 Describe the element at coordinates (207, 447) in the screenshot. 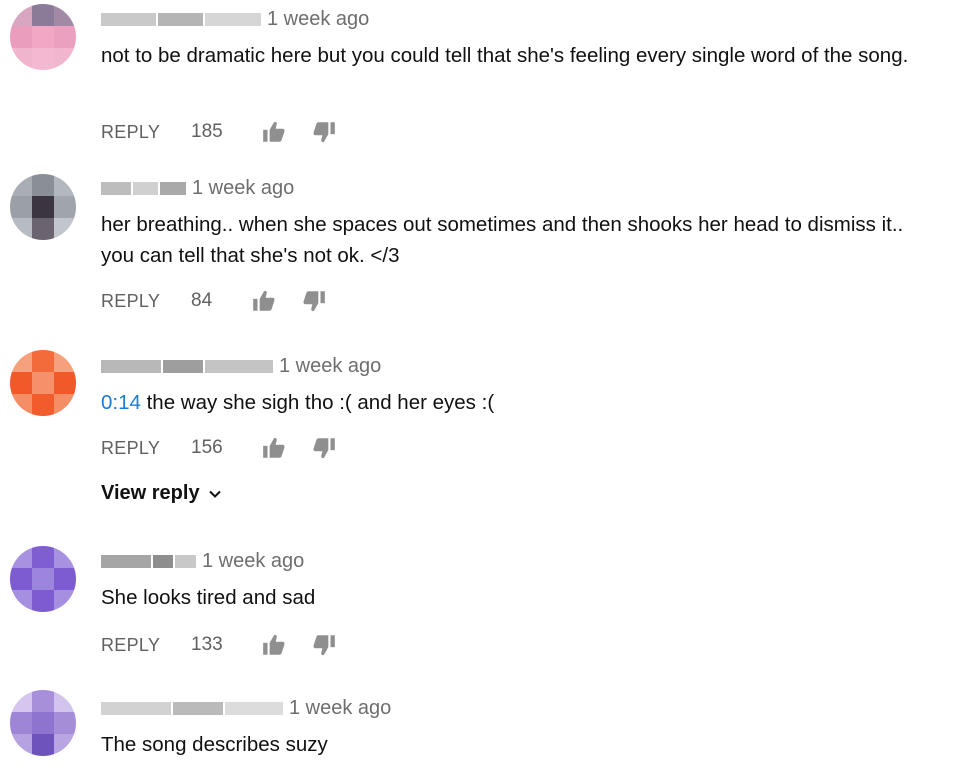

I see `like-count: 156` at that location.